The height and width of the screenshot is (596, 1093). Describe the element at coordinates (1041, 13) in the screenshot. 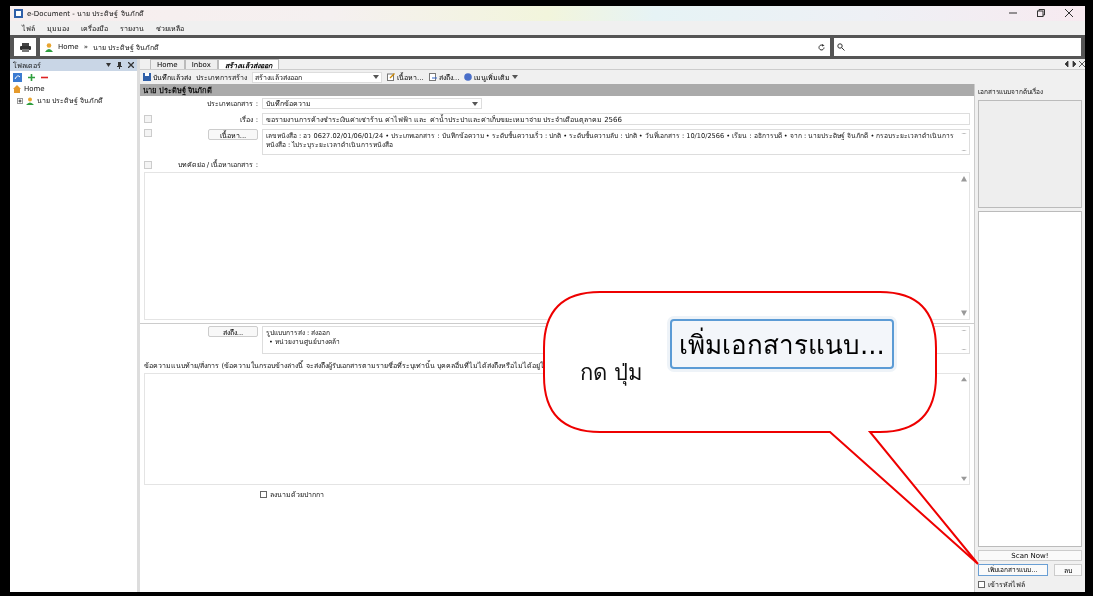

I see `restore-icon` at that location.